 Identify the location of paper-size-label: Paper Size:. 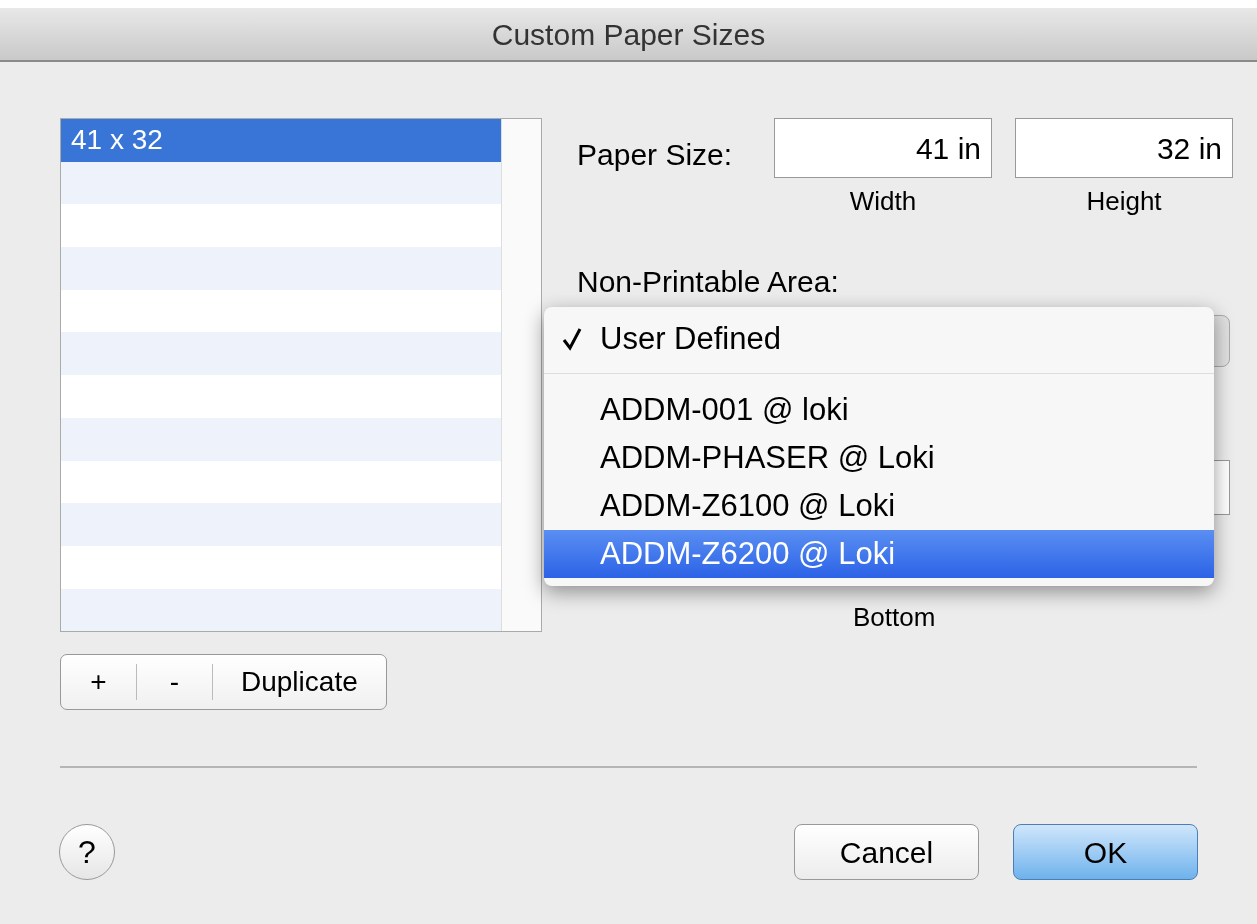
(655, 155).